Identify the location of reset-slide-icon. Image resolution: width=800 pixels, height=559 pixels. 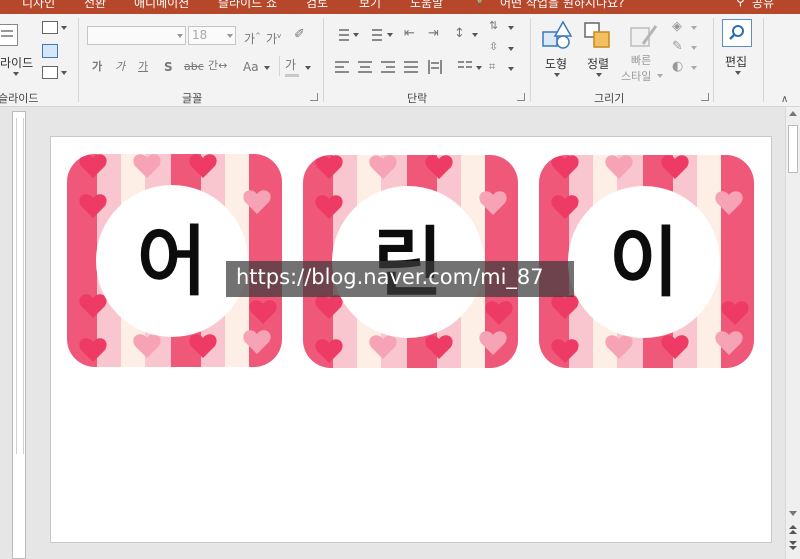
(50, 51).